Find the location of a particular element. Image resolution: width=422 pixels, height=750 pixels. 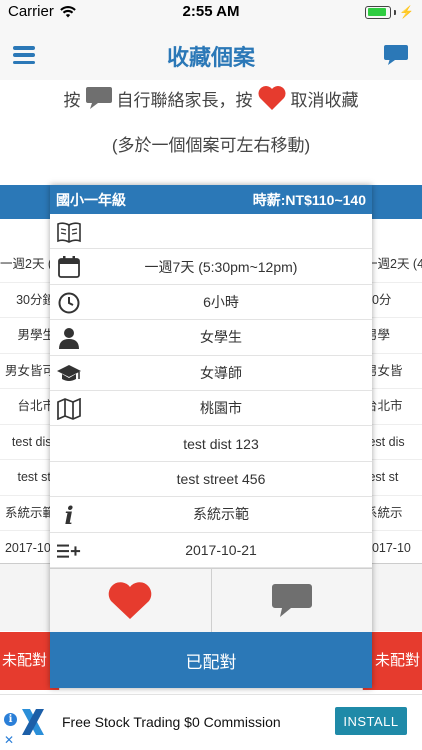

status-right: ⚡ is located at coordinates (389, 12).